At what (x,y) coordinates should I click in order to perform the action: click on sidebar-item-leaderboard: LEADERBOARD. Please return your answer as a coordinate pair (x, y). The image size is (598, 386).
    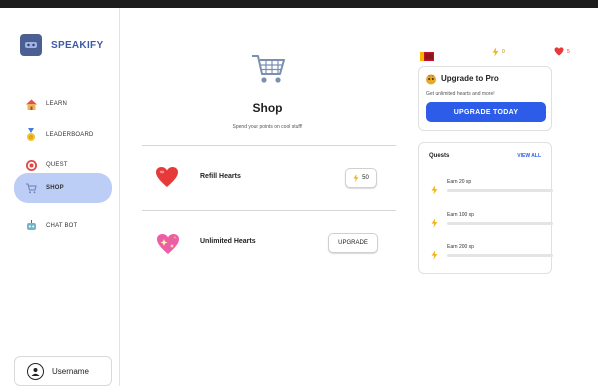
    Looking at the image, I should click on (63, 135).